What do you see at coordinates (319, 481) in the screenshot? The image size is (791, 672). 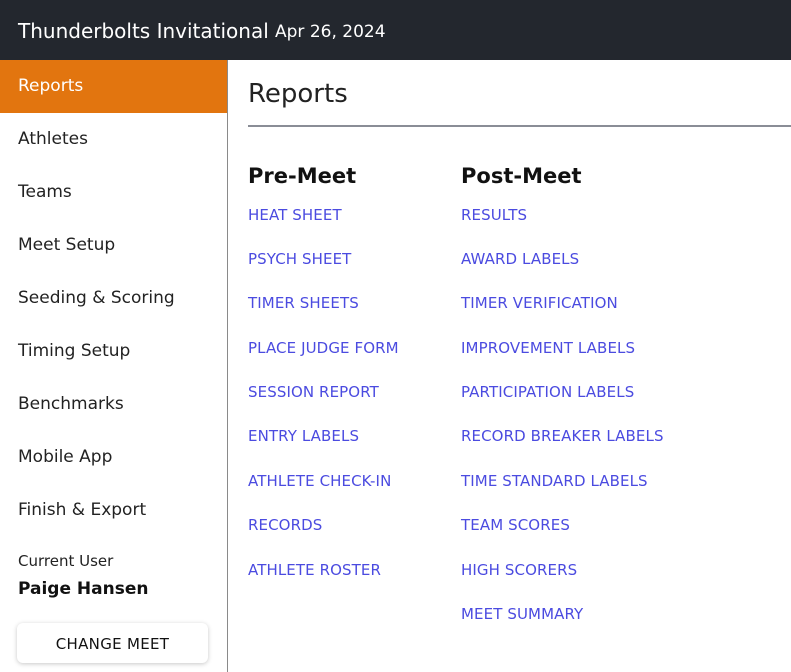 I see `report-link-athlete-check-in: ATHLETE CHECK-IN` at bounding box center [319, 481].